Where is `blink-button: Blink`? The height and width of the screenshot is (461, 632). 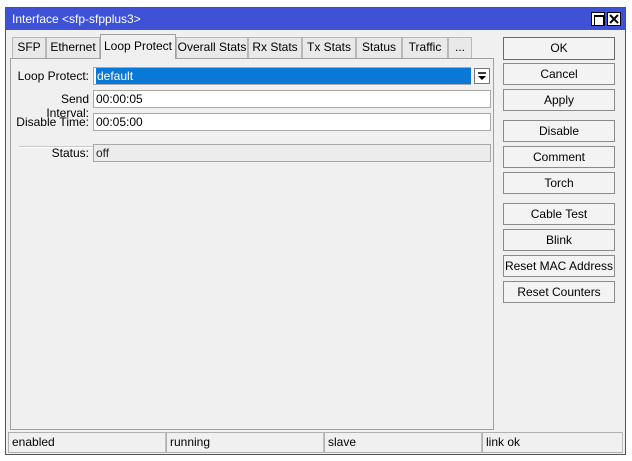 blink-button: Blink is located at coordinates (559, 240).